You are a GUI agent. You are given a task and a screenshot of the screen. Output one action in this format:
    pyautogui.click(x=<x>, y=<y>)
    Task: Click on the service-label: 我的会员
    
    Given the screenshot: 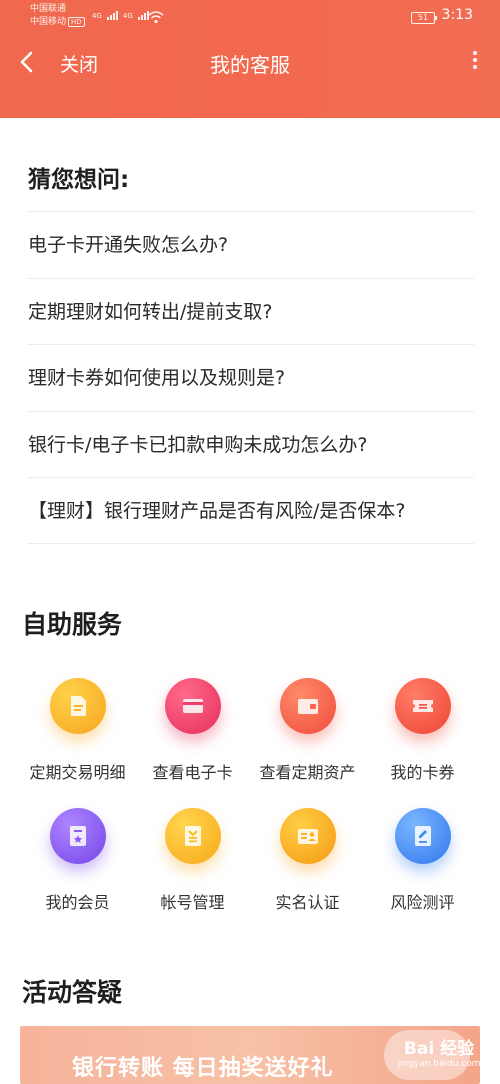 What is the action you would take?
    pyautogui.click(x=77, y=902)
    